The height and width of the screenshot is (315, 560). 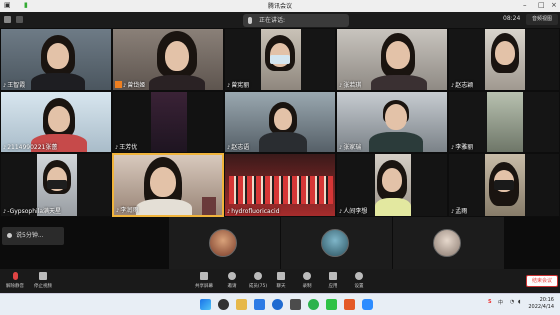 What do you see at coordinates (392, 185) in the screenshot?
I see `video-tile: 人间李想` at bounding box center [392, 185].